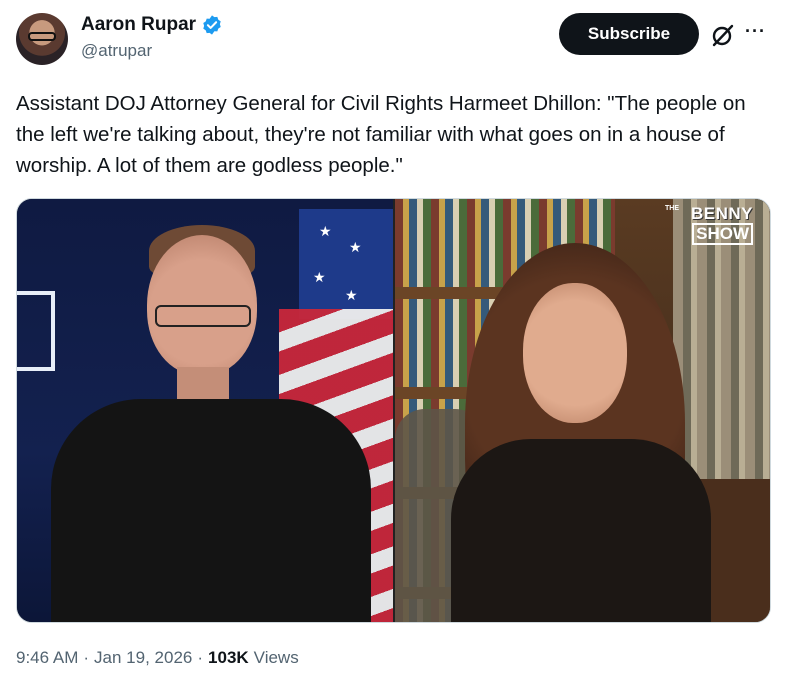 The image size is (789, 687). What do you see at coordinates (581, 530) in the screenshot?
I see `guest-top` at bounding box center [581, 530].